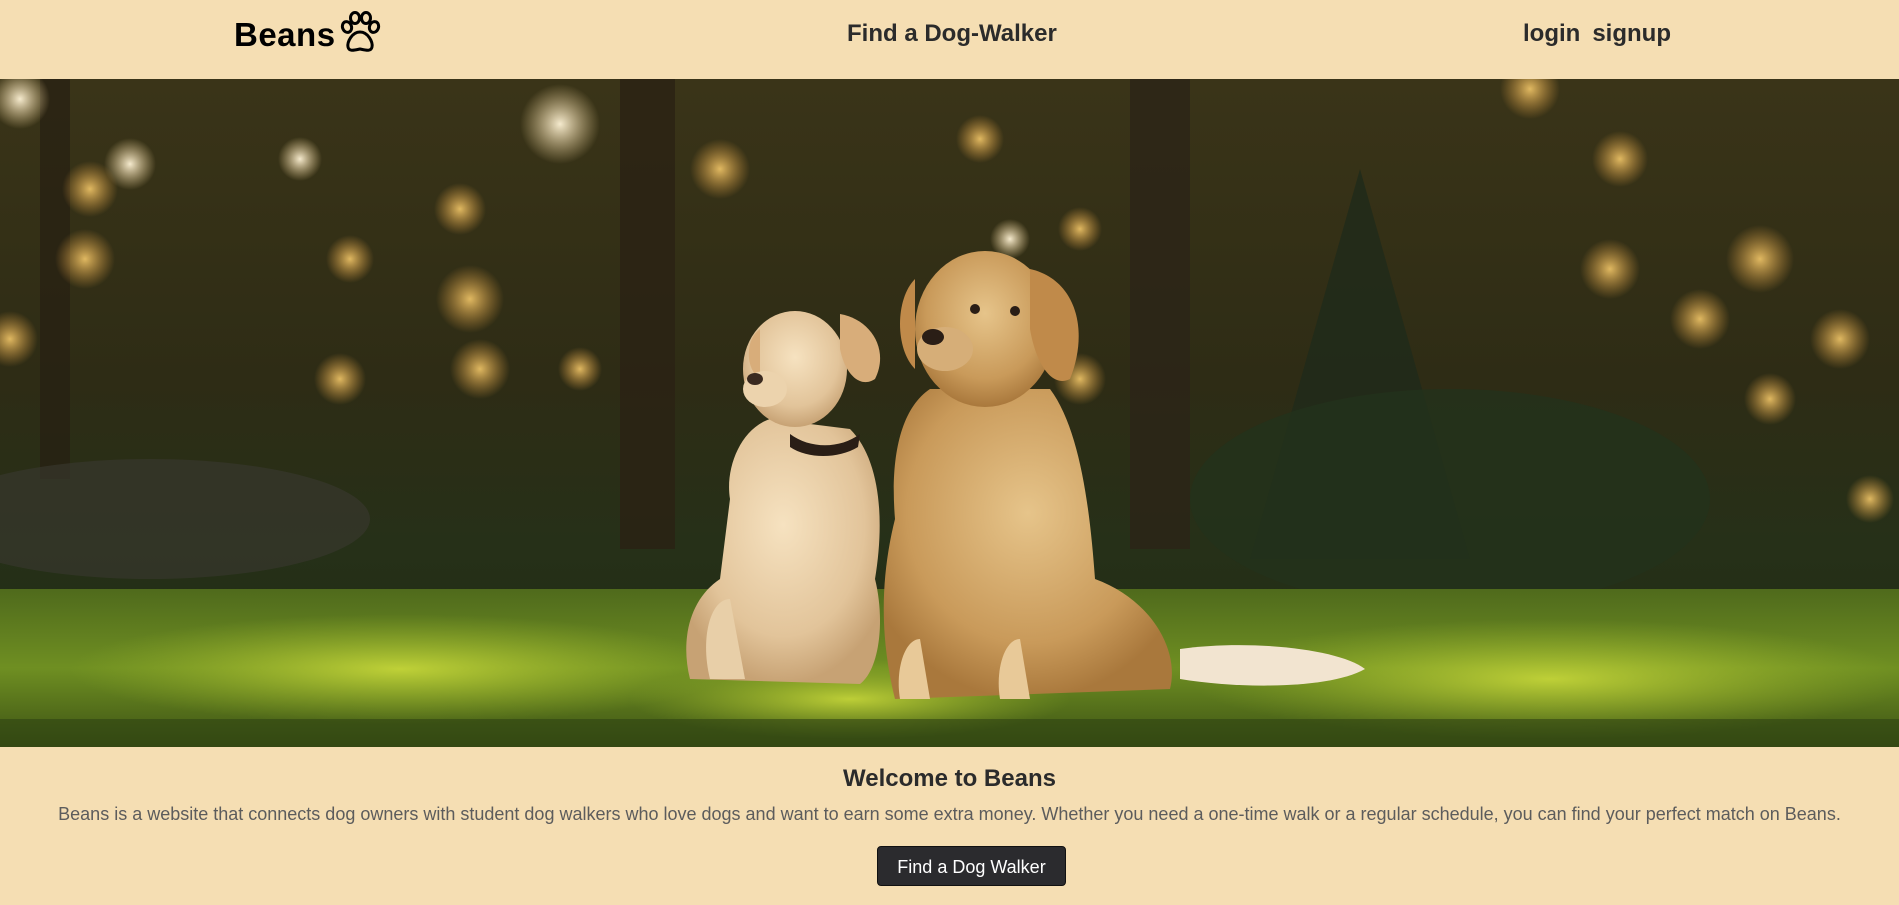  Describe the element at coordinates (971, 866) in the screenshot. I see `find-dog-walker-button: Find a Dog Walker` at that location.